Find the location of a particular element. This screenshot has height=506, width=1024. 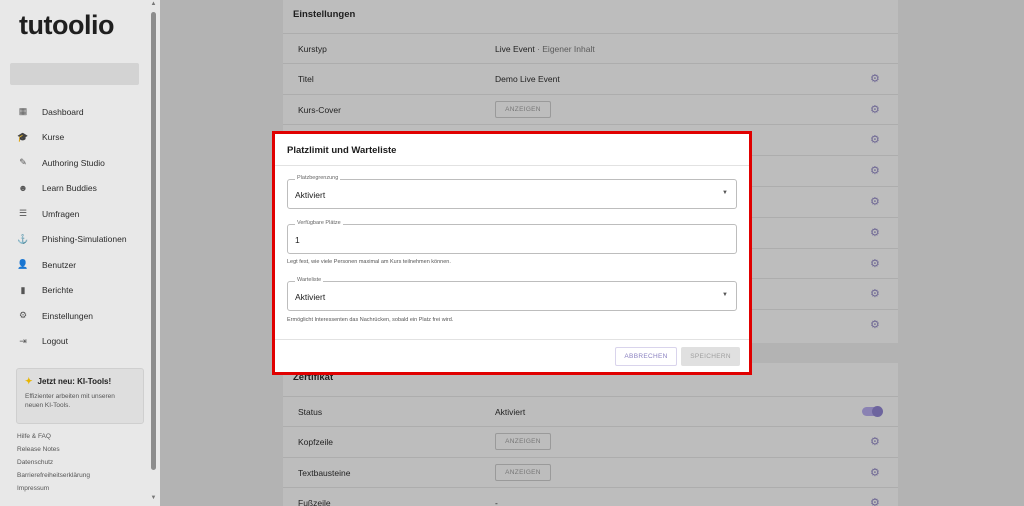

row-label: Titel is located at coordinates (306, 79).